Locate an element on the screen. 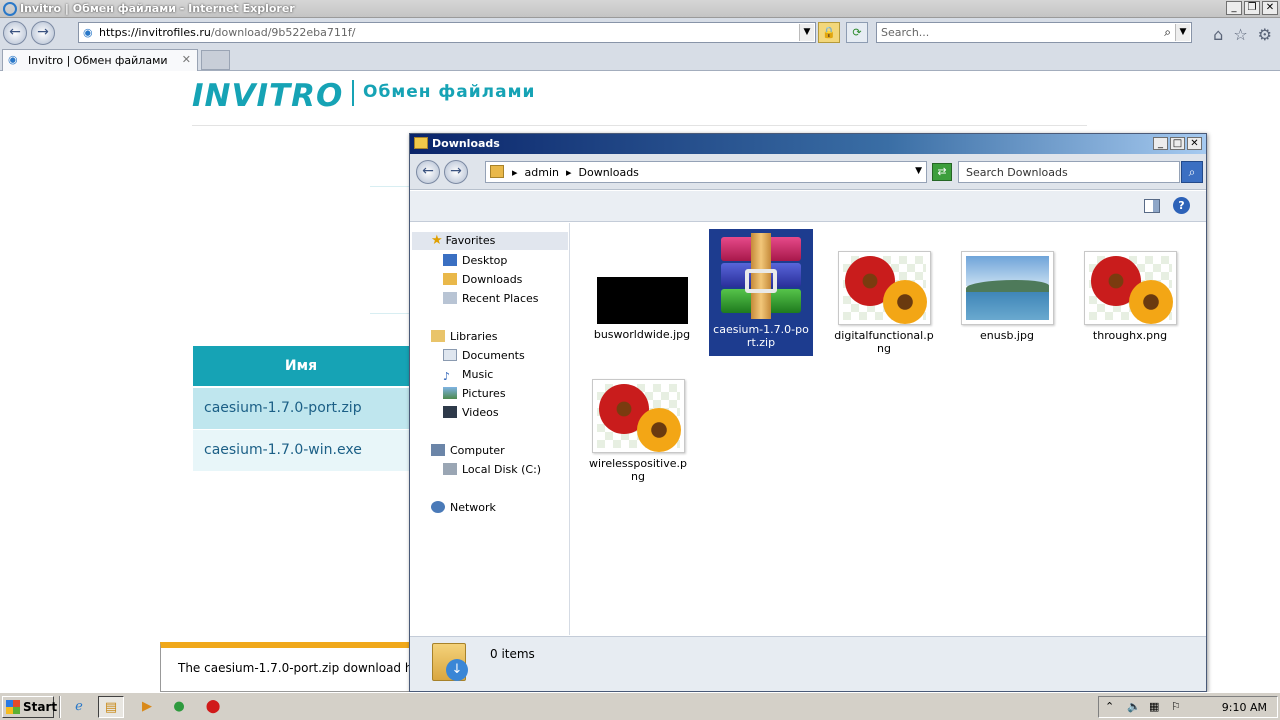  file-item-selected: caesium-1.7.0-port.zip is located at coordinates (761, 292).